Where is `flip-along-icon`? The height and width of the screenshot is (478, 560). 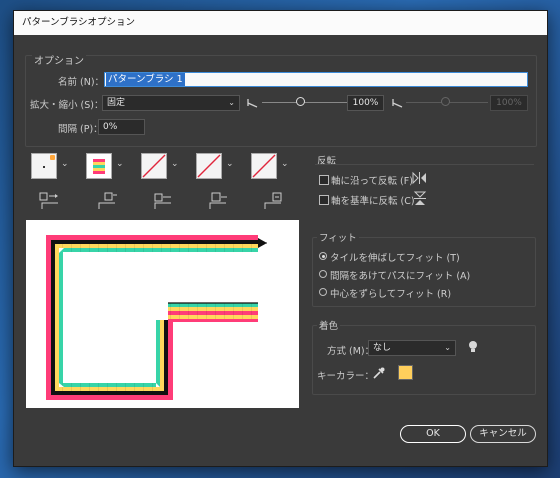 flip-along-icon is located at coordinates (419, 178).